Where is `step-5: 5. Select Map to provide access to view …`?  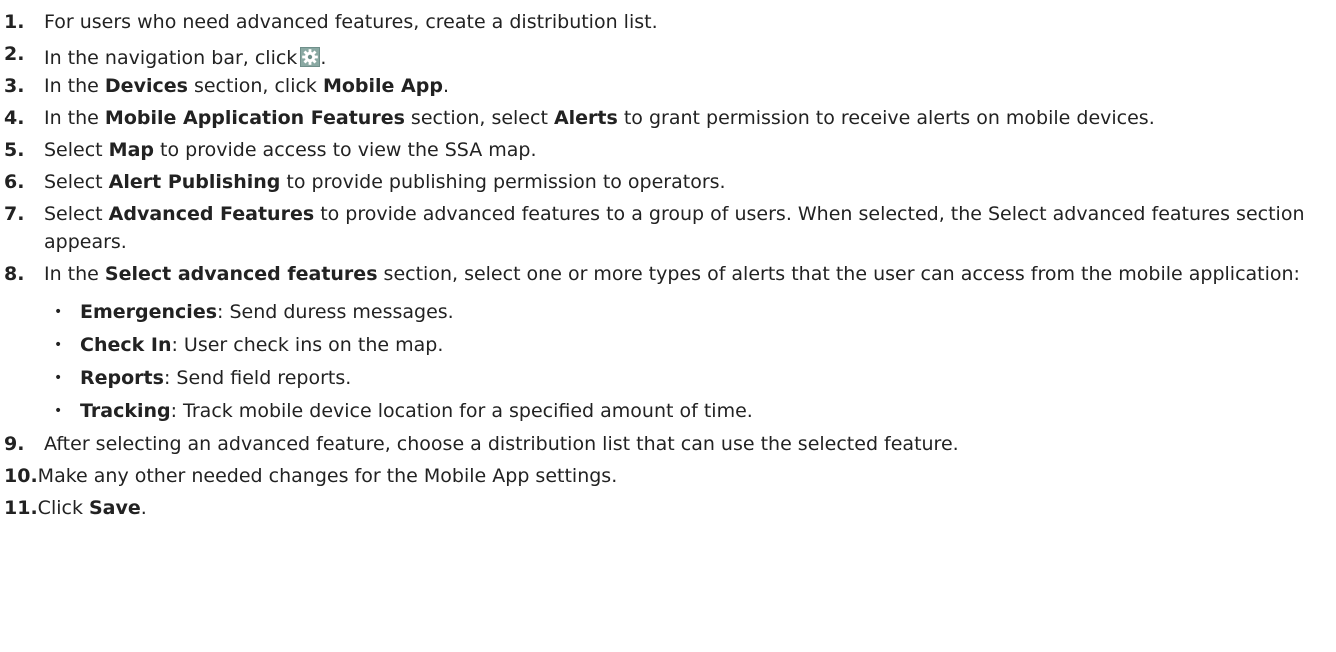 step-5: 5. Select Map to provide access to view … is located at coordinates (668, 150).